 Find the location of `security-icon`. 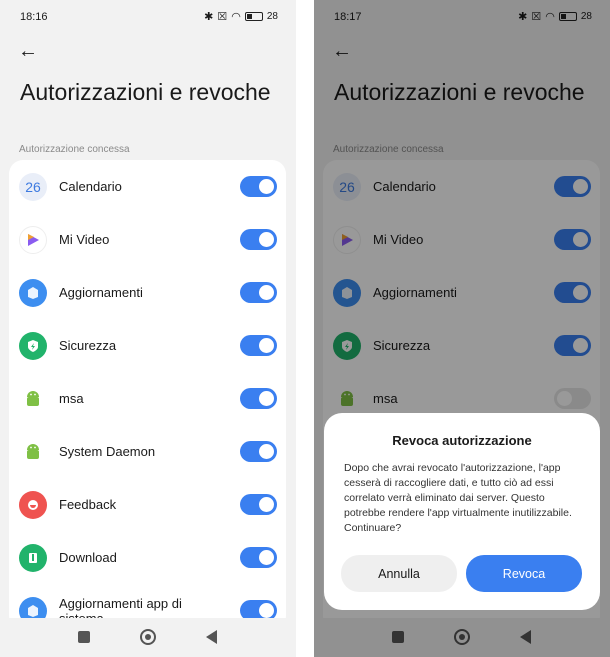

security-icon is located at coordinates (33, 345).